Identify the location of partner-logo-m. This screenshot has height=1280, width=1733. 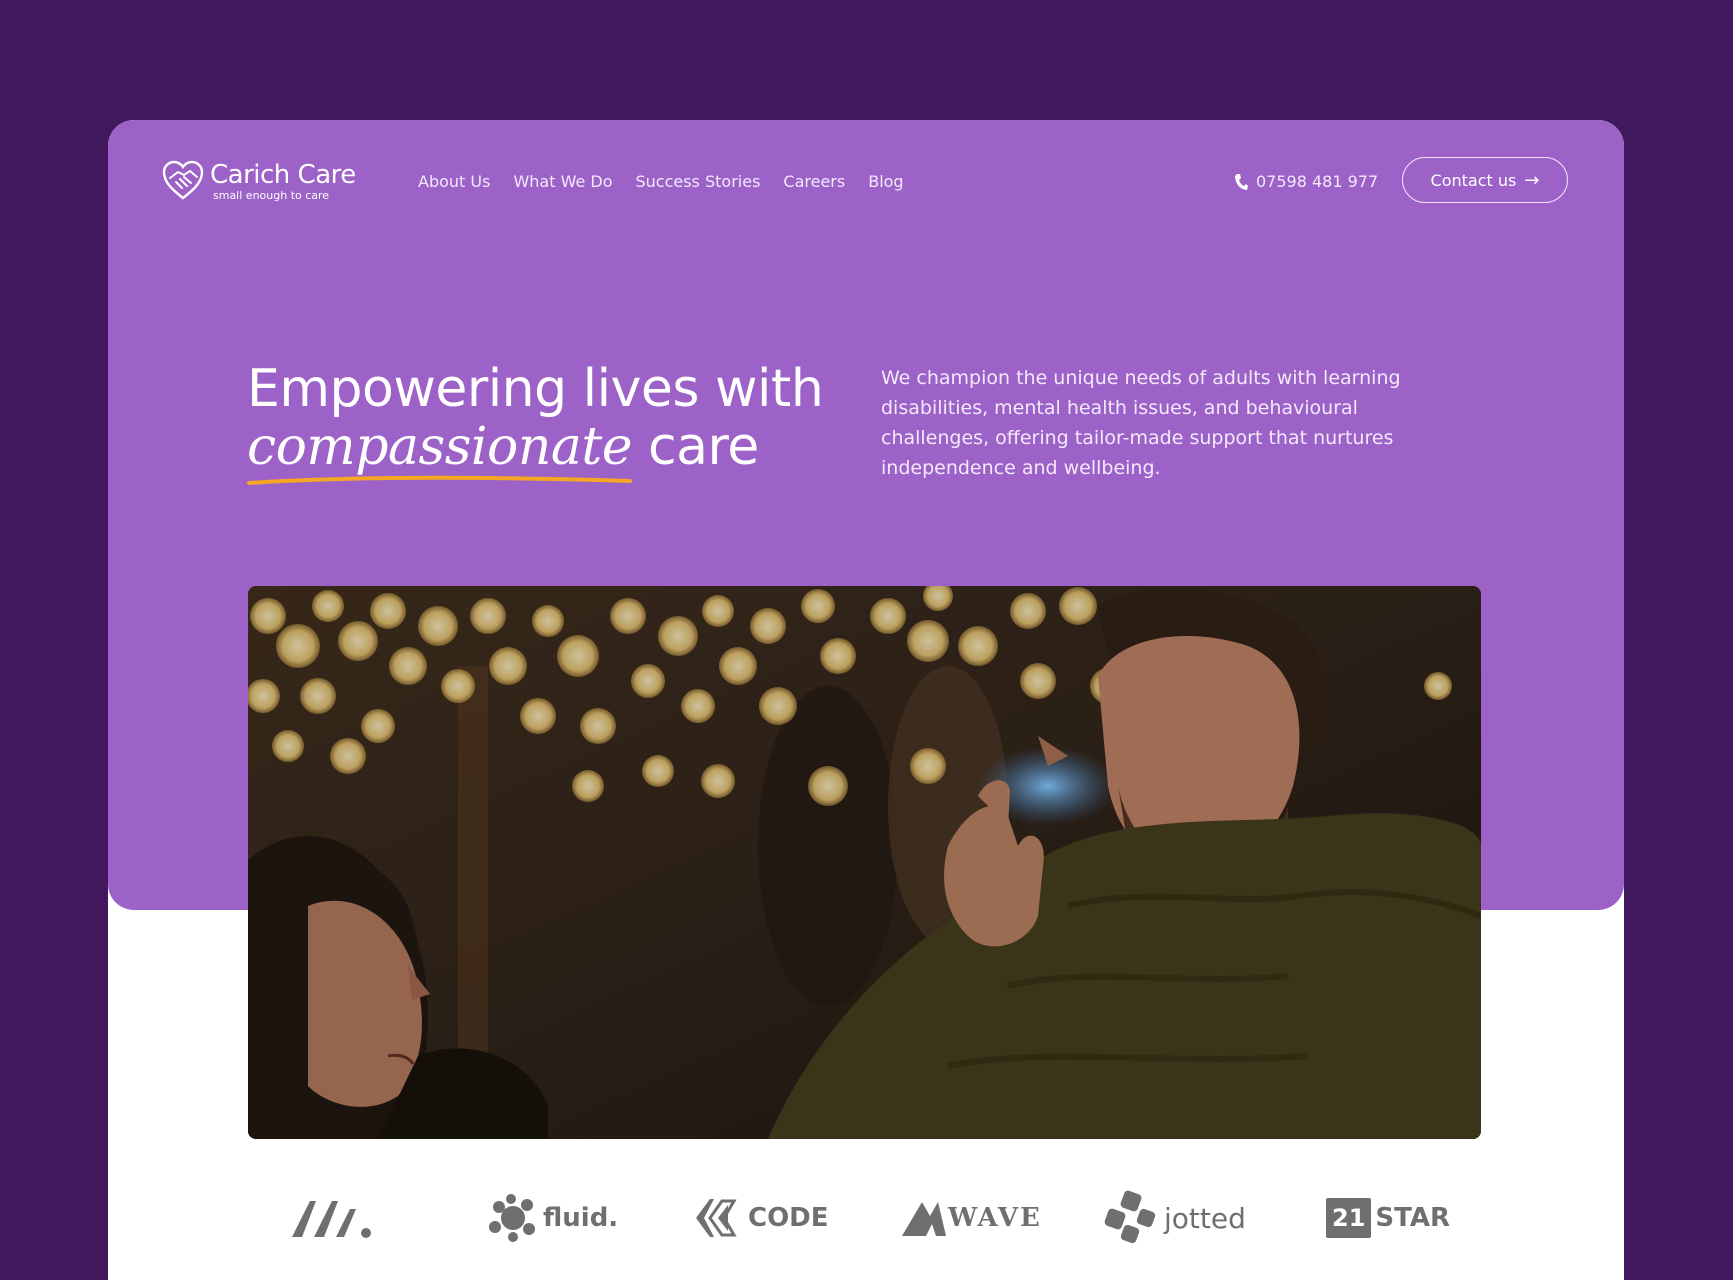
(331, 1218).